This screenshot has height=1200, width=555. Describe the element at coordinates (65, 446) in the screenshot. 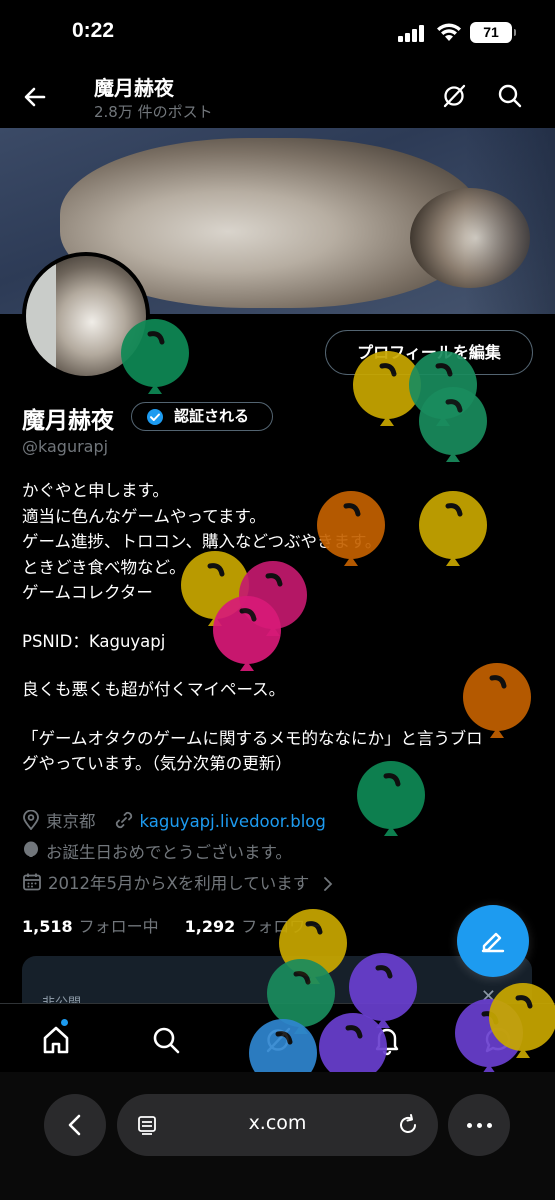

I see `user-handle: @kagurapj` at that location.